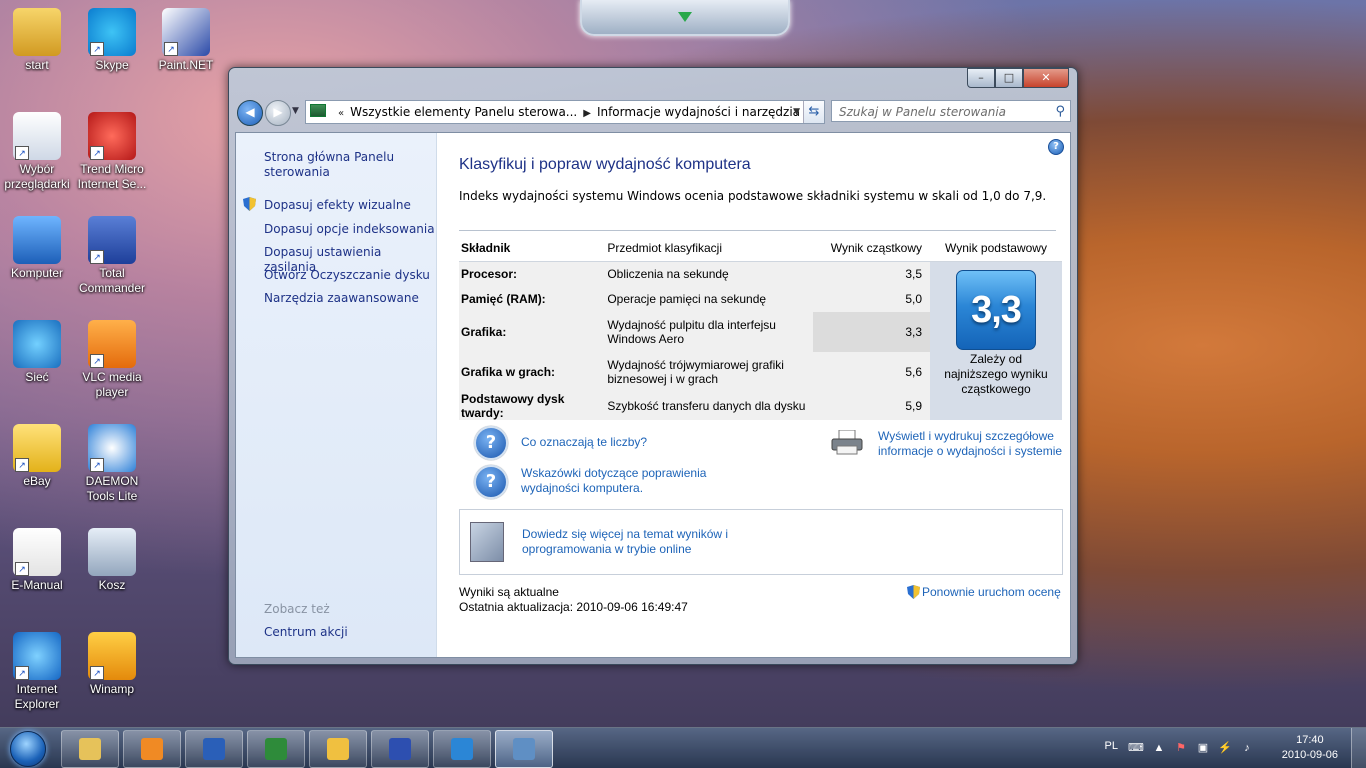 The height and width of the screenshot is (768, 1366). Describe the element at coordinates (186, 65) in the screenshot. I see `desktop-icon-label: Paint.NET` at that location.